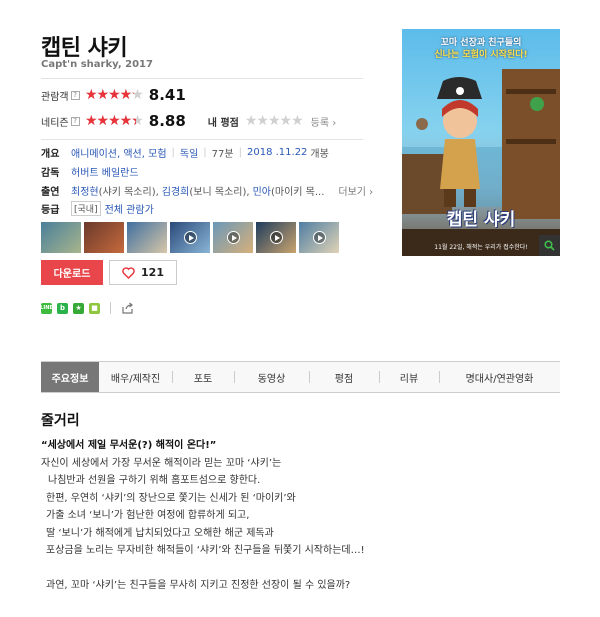 This screenshot has height=617, width=600. I want to click on zoom-button, so click(549, 245).